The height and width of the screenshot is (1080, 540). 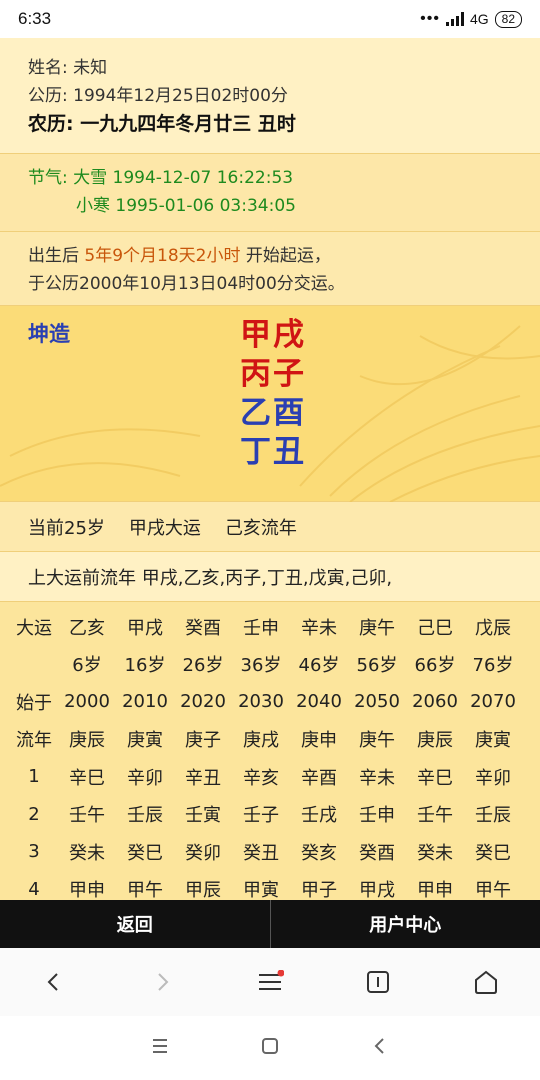 What do you see at coordinates (87, 702) in the screenshot?
I see `table-cell: 2000` at bounding box center [87, 702].